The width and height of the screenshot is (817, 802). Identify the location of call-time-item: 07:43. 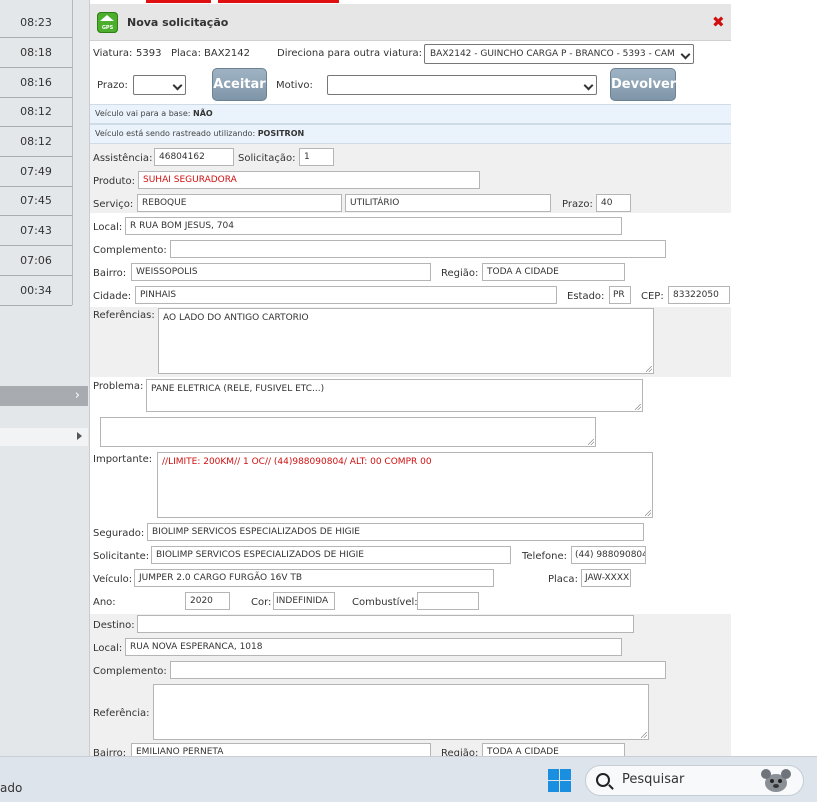
(36, 231).